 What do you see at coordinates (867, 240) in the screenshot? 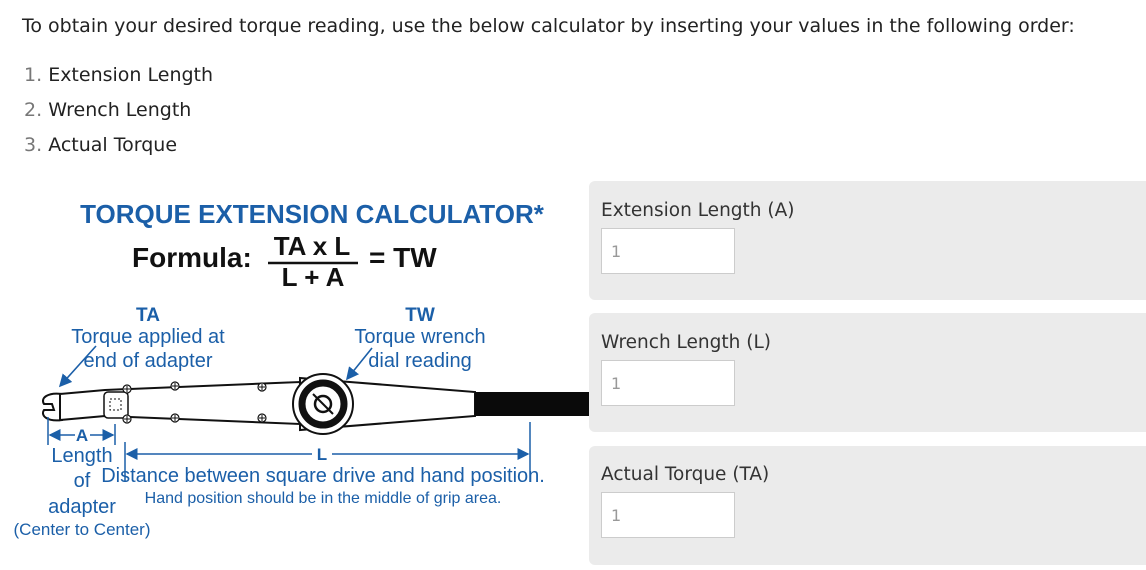
I see `extension-length-panel: Extension Length (A)` at bounding box center [867, 240].